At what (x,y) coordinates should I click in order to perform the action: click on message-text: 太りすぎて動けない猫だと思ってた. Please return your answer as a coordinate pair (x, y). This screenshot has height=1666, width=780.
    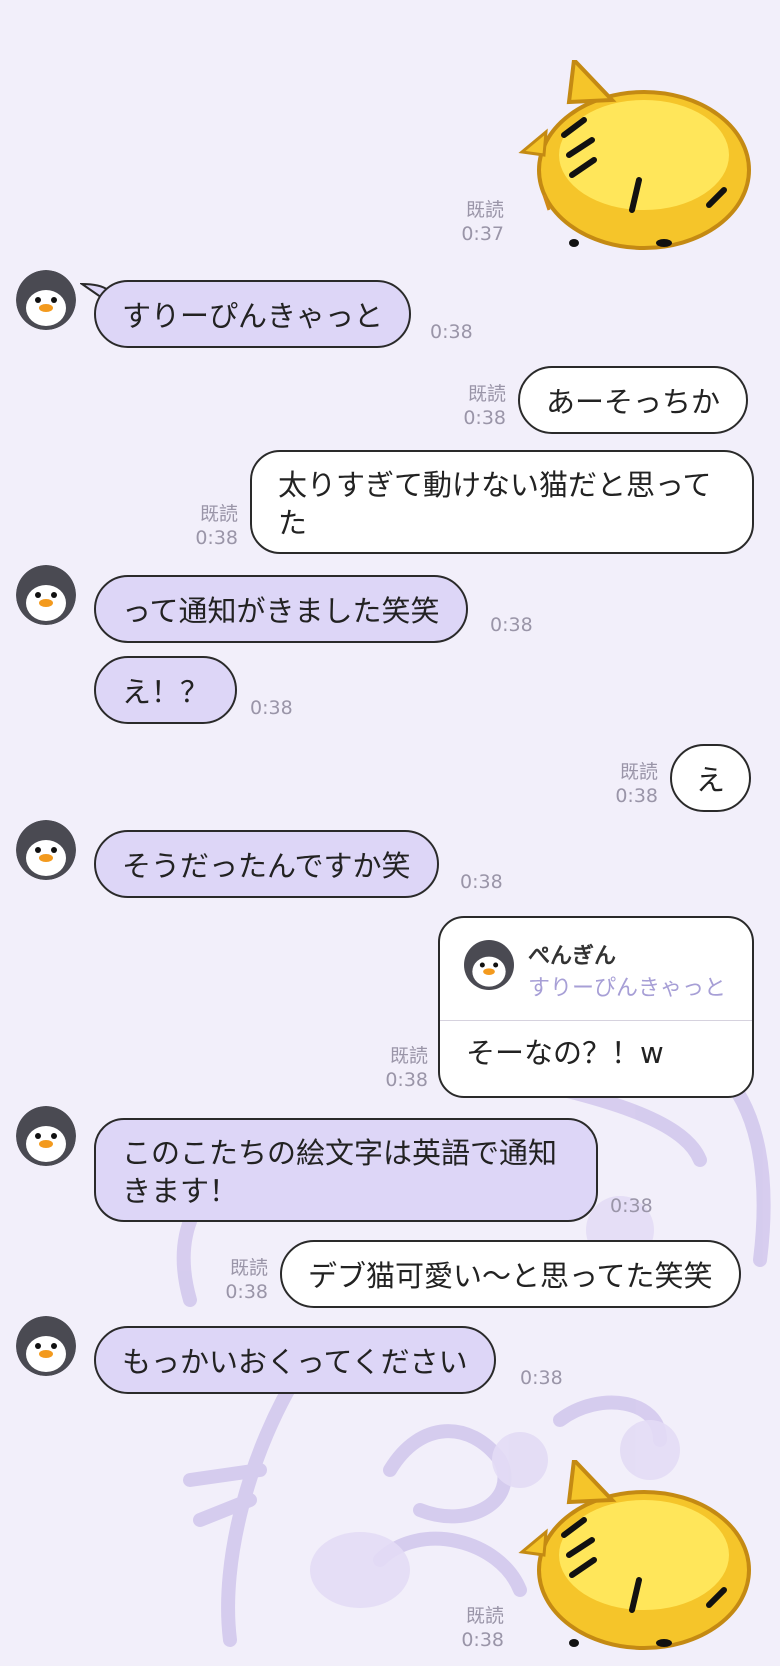
    Looking at the image, I should click on (495, 504).